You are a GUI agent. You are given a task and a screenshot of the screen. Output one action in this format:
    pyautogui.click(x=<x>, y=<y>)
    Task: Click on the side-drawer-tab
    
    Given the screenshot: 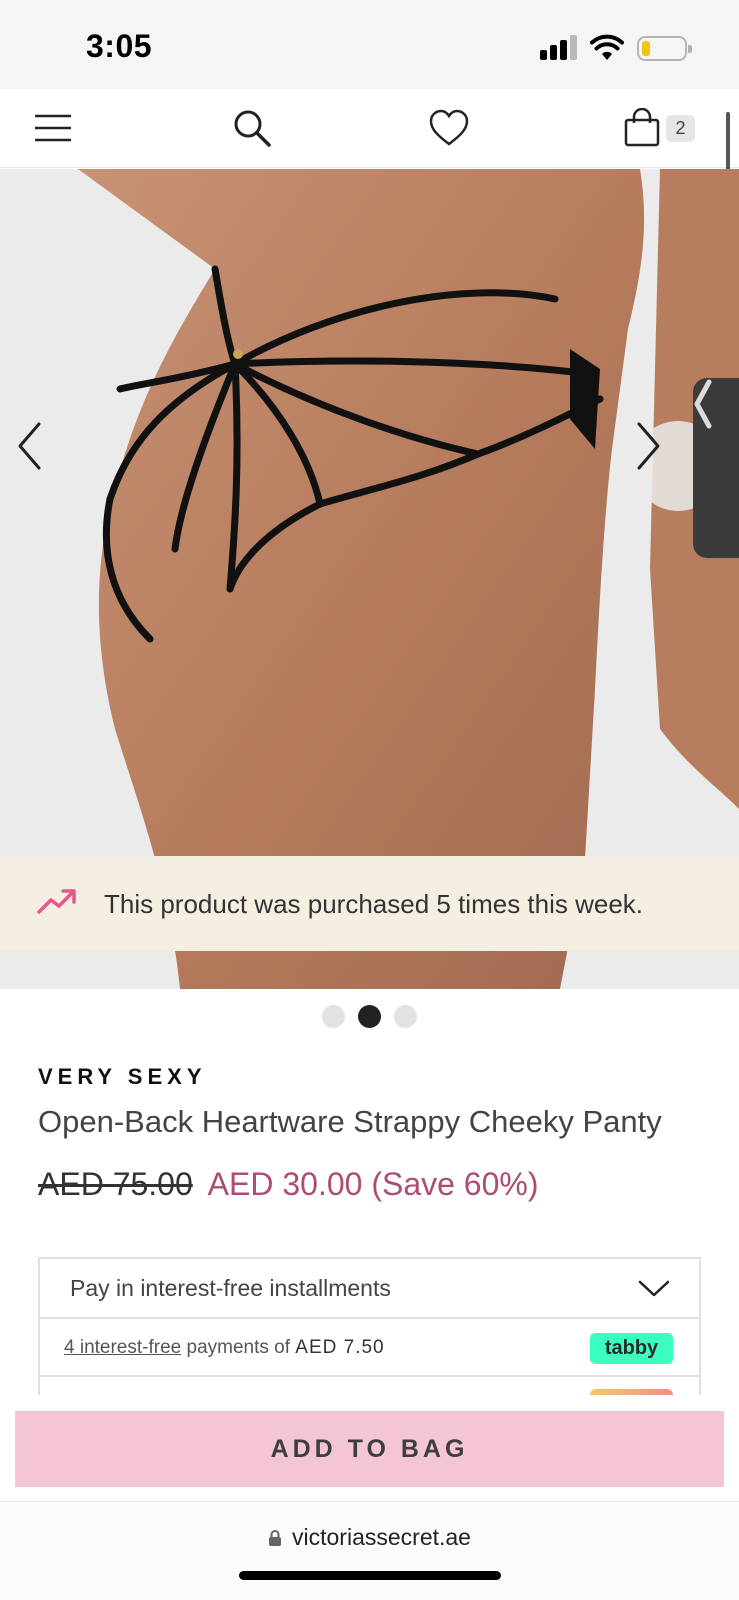 What is the action you would take?
    pyautogui.click(x=716, y=468)
    